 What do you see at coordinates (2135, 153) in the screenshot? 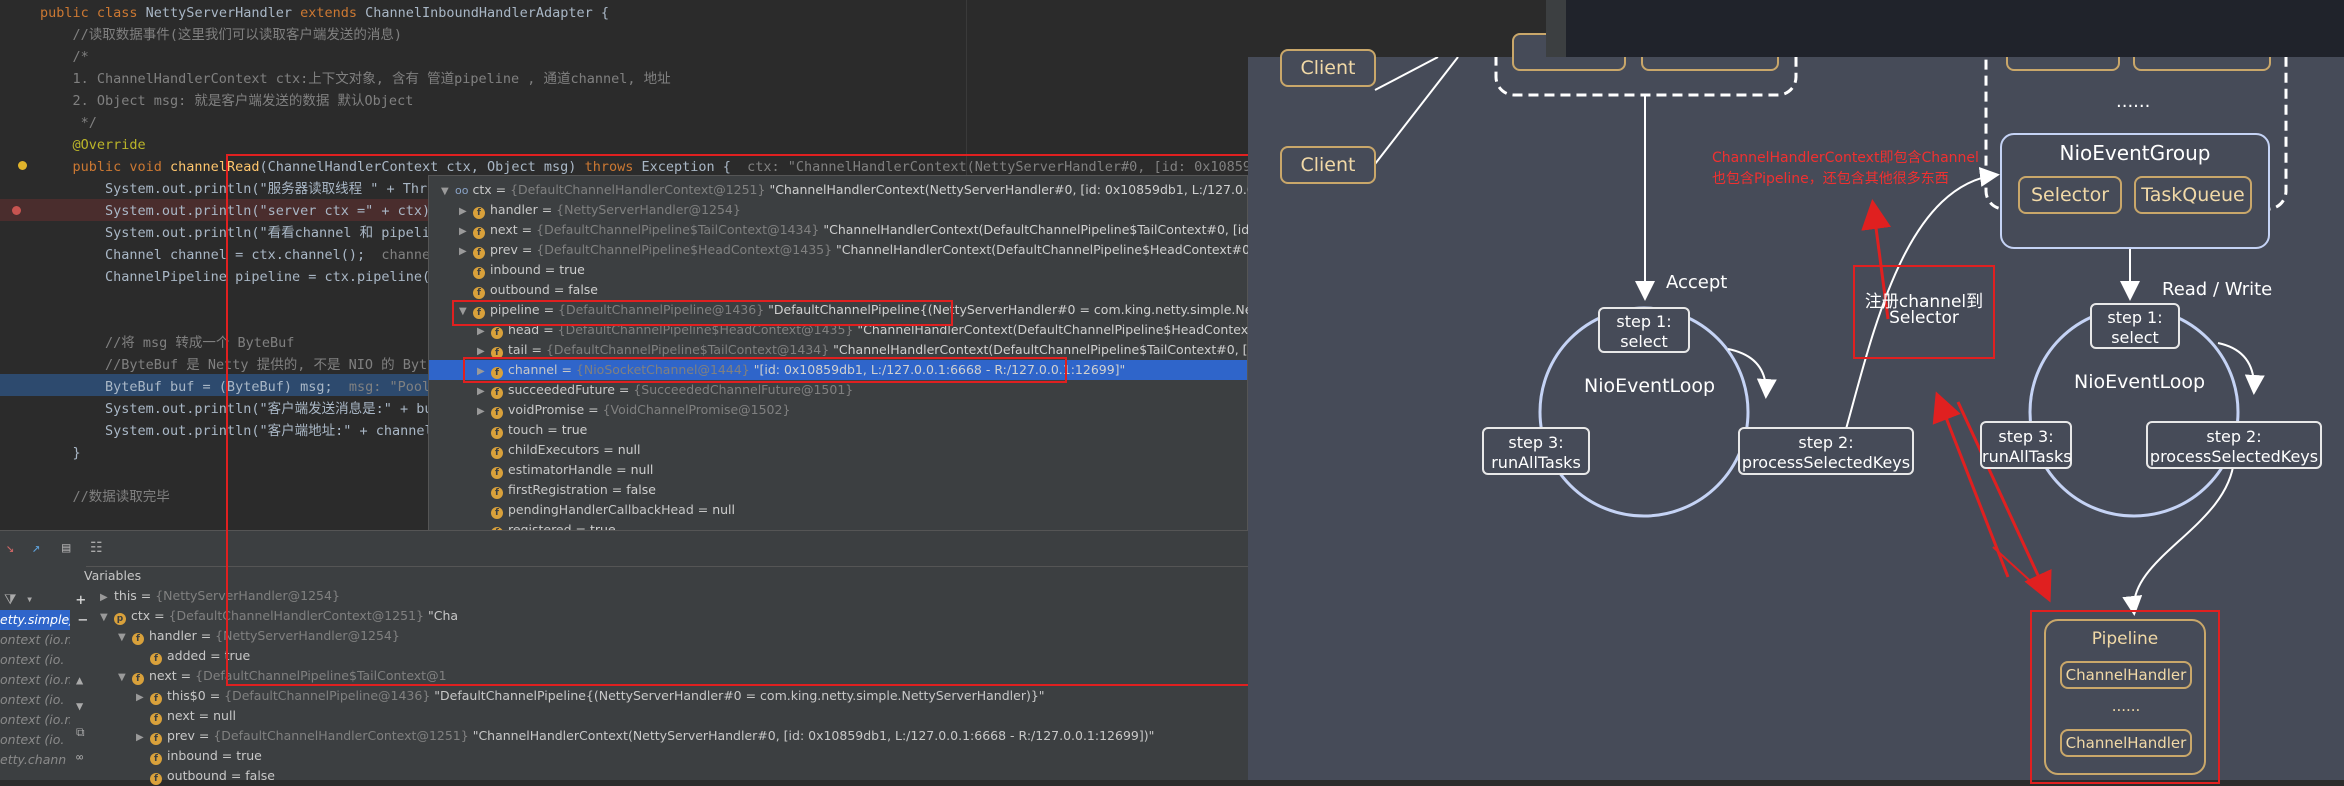
I see `nio-event-group-title: NioEventGroup` at bounding box center [2135, 153].